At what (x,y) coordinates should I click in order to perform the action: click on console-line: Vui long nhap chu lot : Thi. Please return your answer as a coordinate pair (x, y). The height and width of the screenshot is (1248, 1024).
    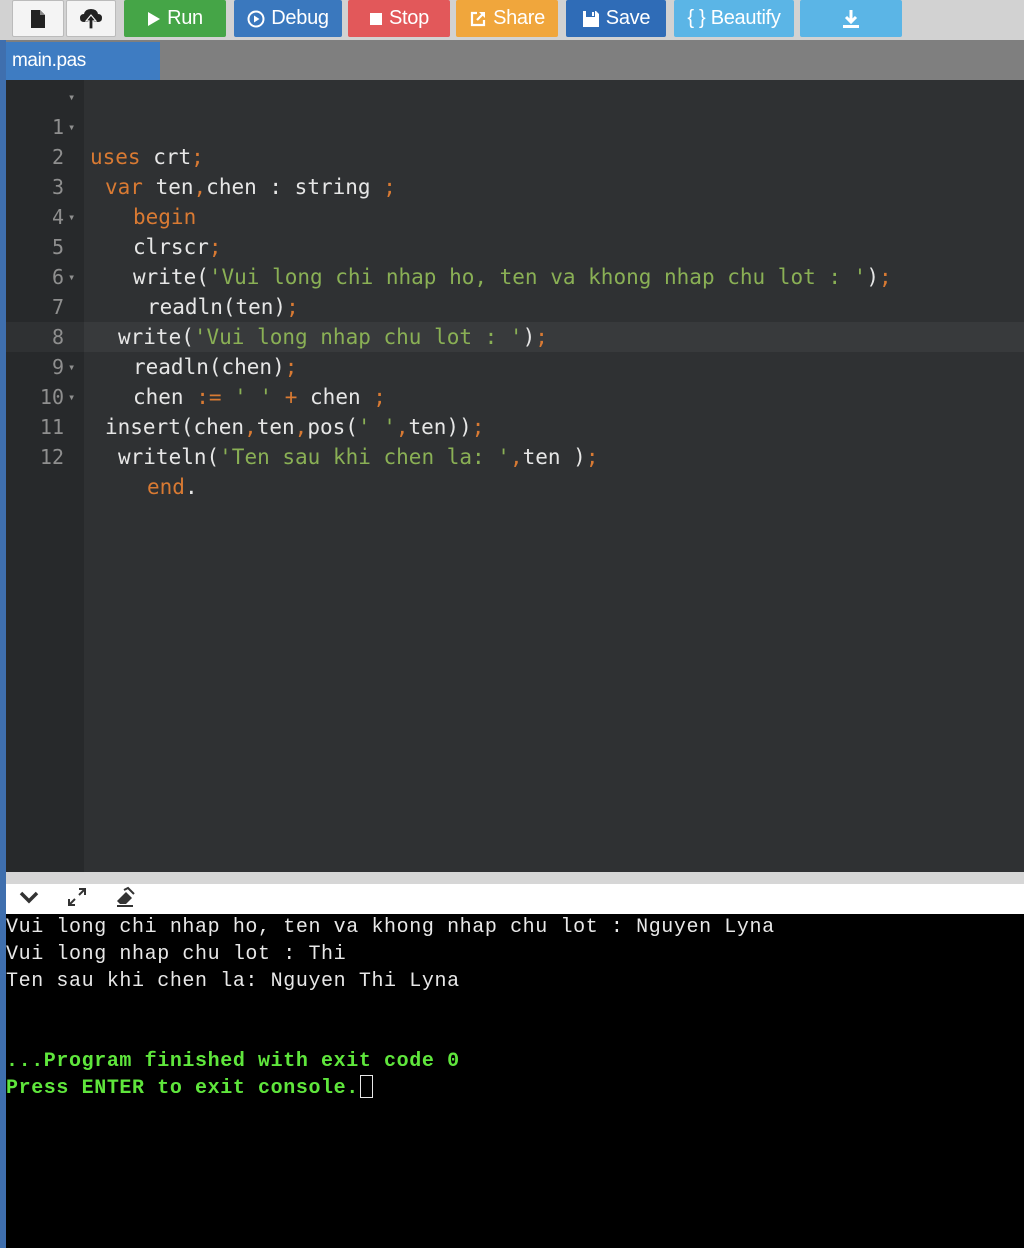
    Looking at the image, I should click on (176, 954).